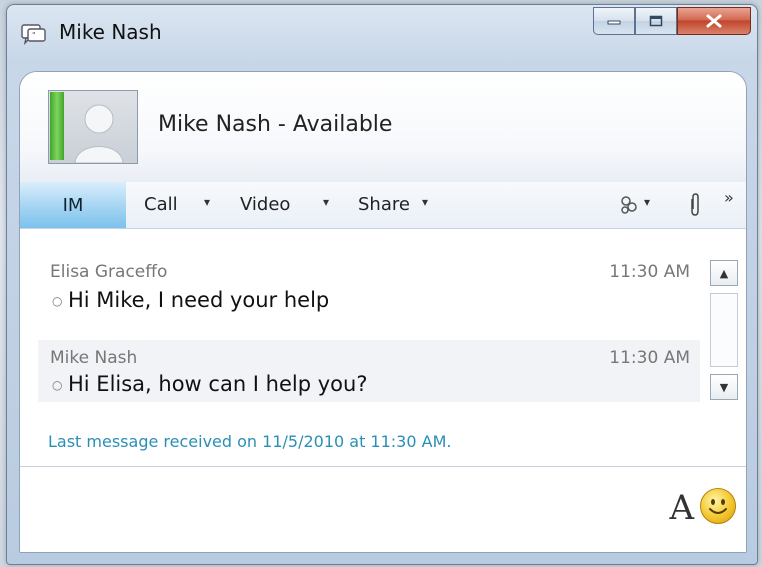 Image resolution: width=762 pixels, height=567 pixels. What do you see at coordinates (265, 204) in the screenshot?
I see `video-button: Video` at bounding box center [265, 204].